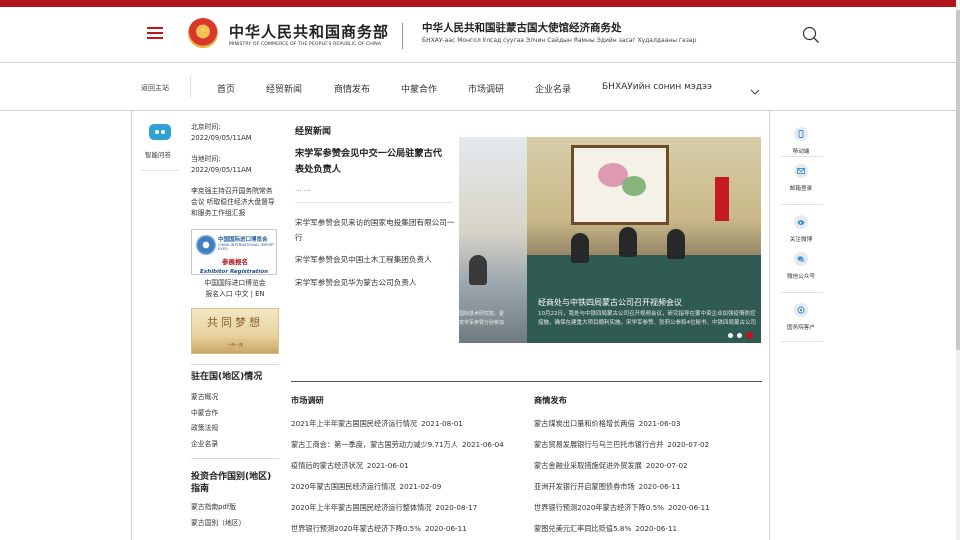  What do you see at coordinates (235, 202) in the screenshot?
I see `headline-link: 李克强主持召开国务院常务会议 听取稳住经济大盘督导和服务工作组汇报` at bounding box center [235, 202].